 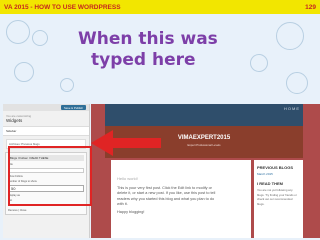 What do you see at coordinates (14, 120) in the screenshot?
I see `customizer-title: Widgets` at bounding box center [14, 120].